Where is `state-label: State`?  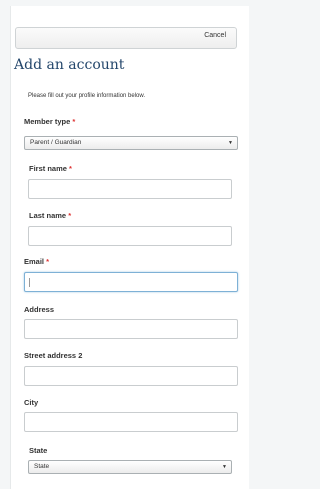 state-label: State is located at coordinates (38, 450).